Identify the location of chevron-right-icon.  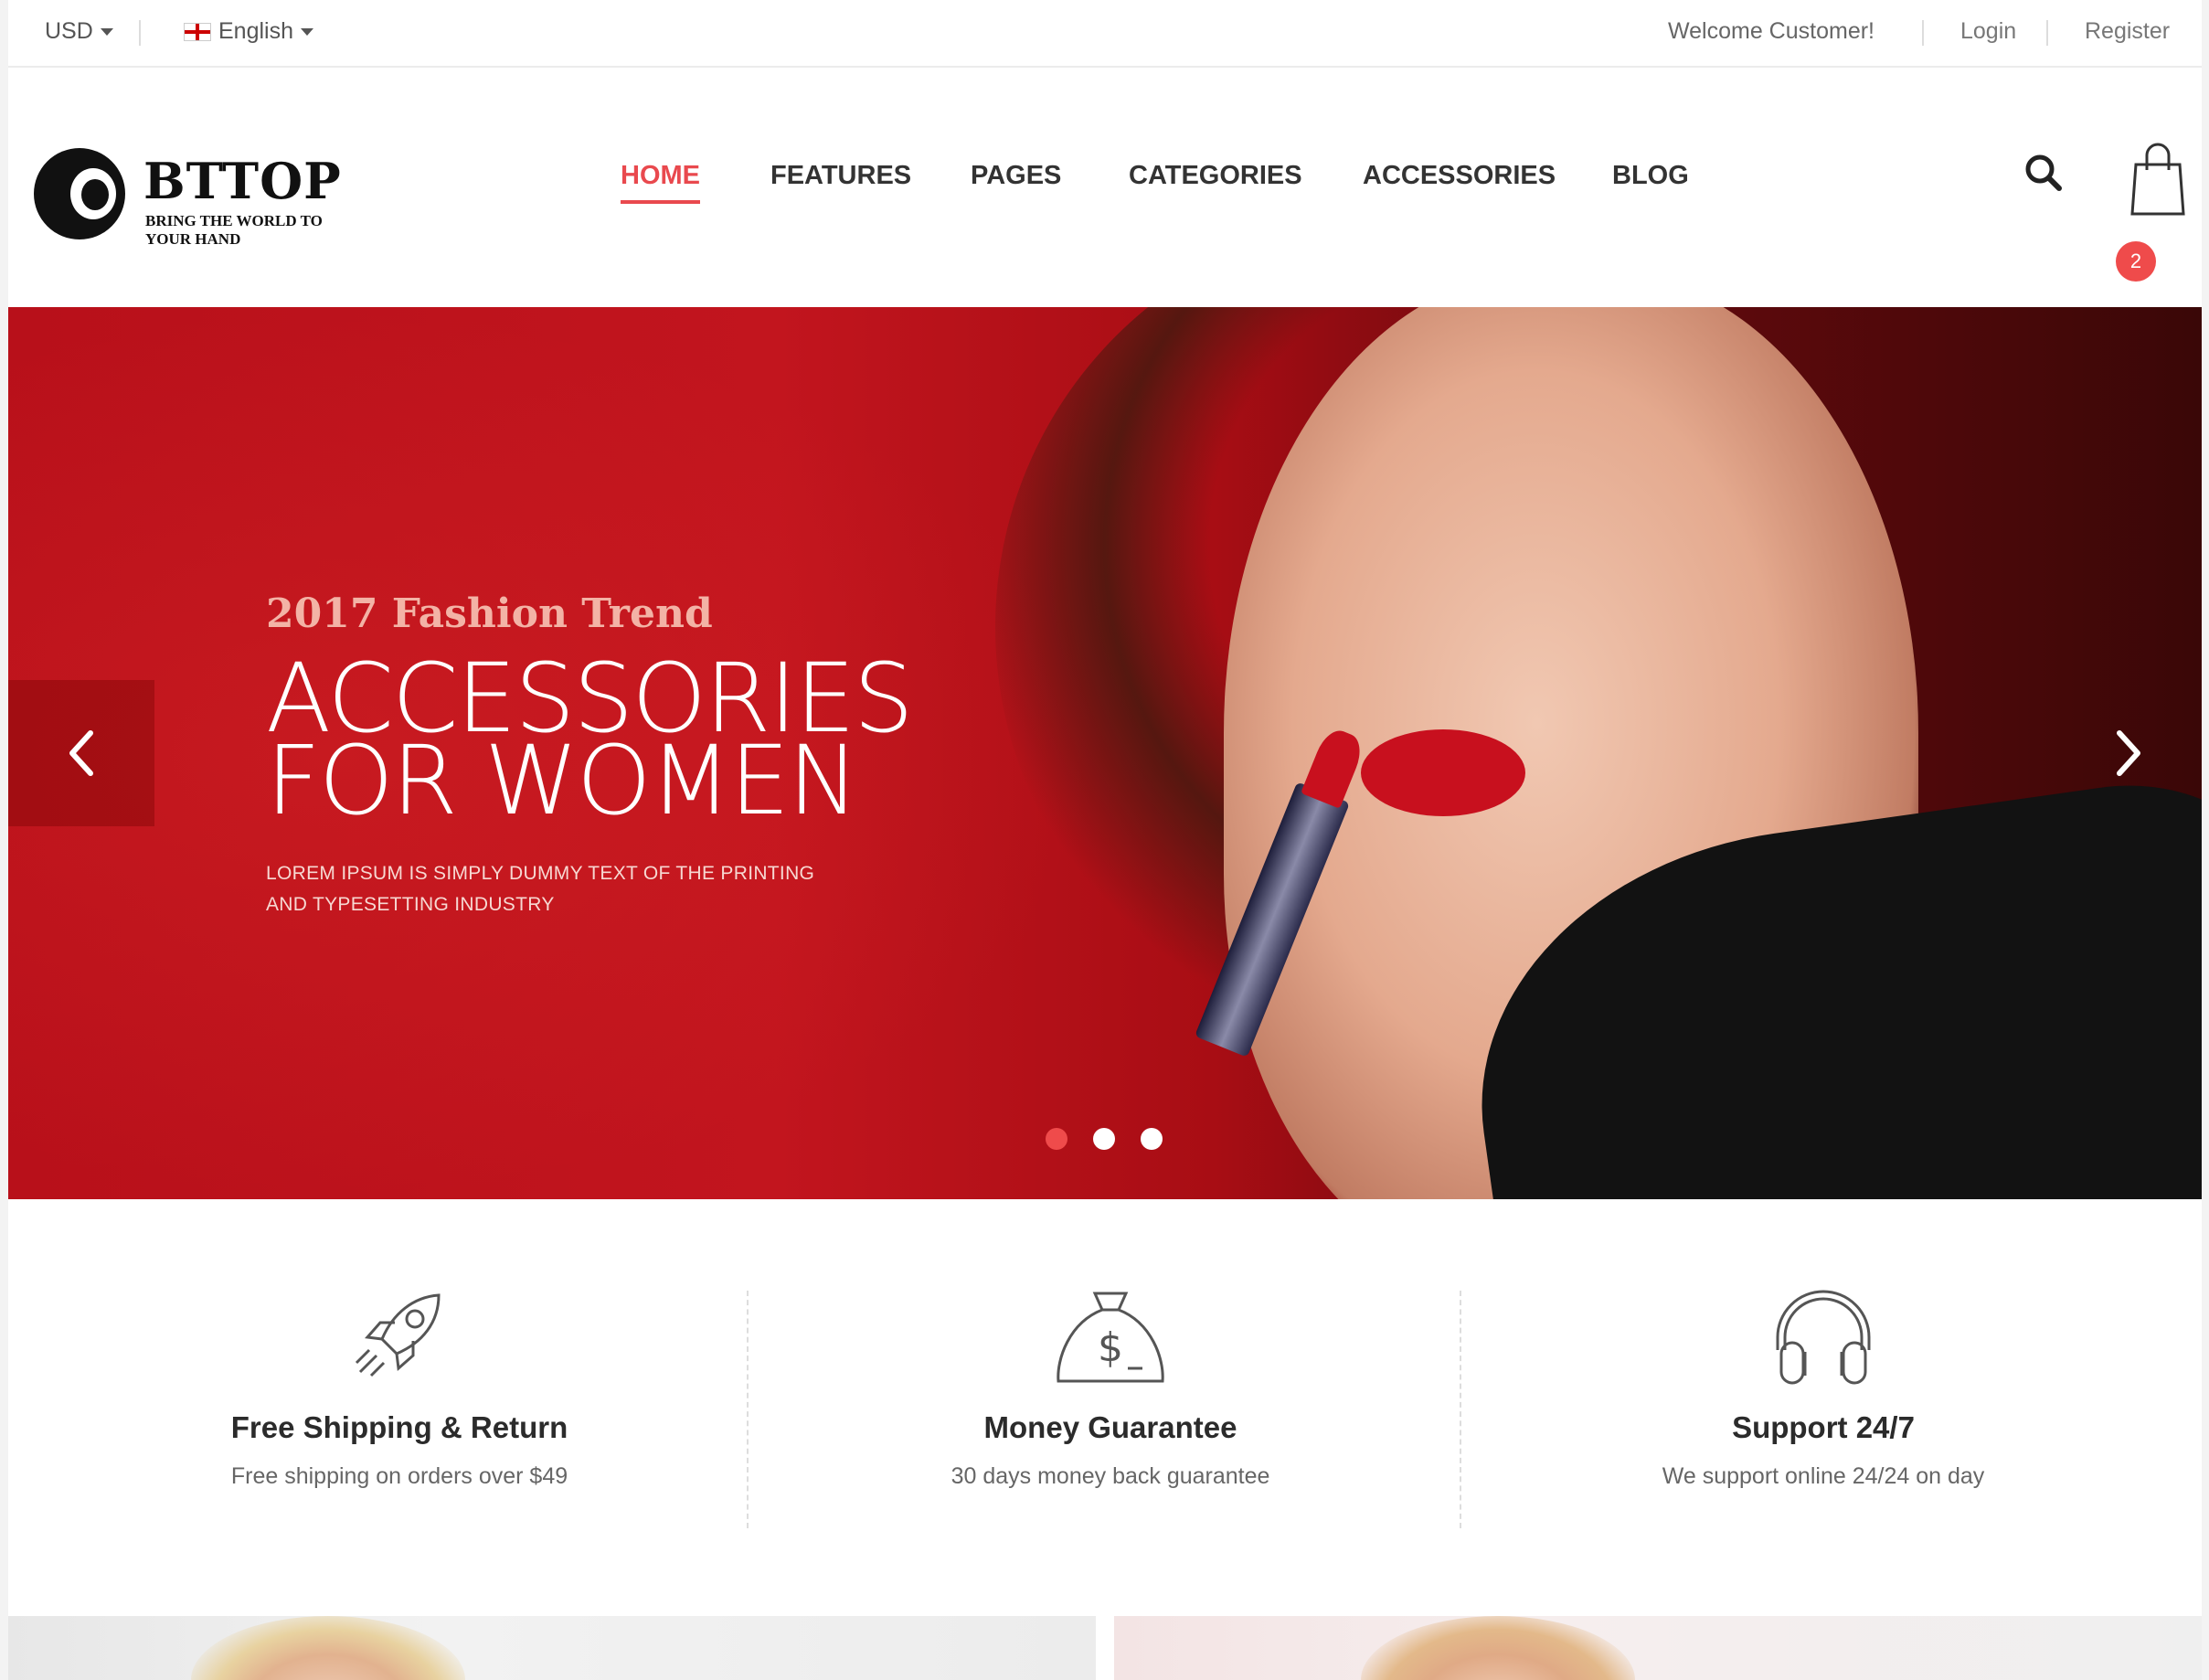
(2128, 753).